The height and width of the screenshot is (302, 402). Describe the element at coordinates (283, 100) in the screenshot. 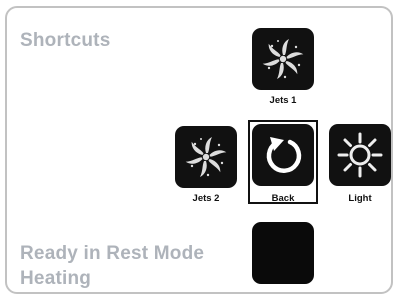

I see `jets1-label: Jets 1` at that location.